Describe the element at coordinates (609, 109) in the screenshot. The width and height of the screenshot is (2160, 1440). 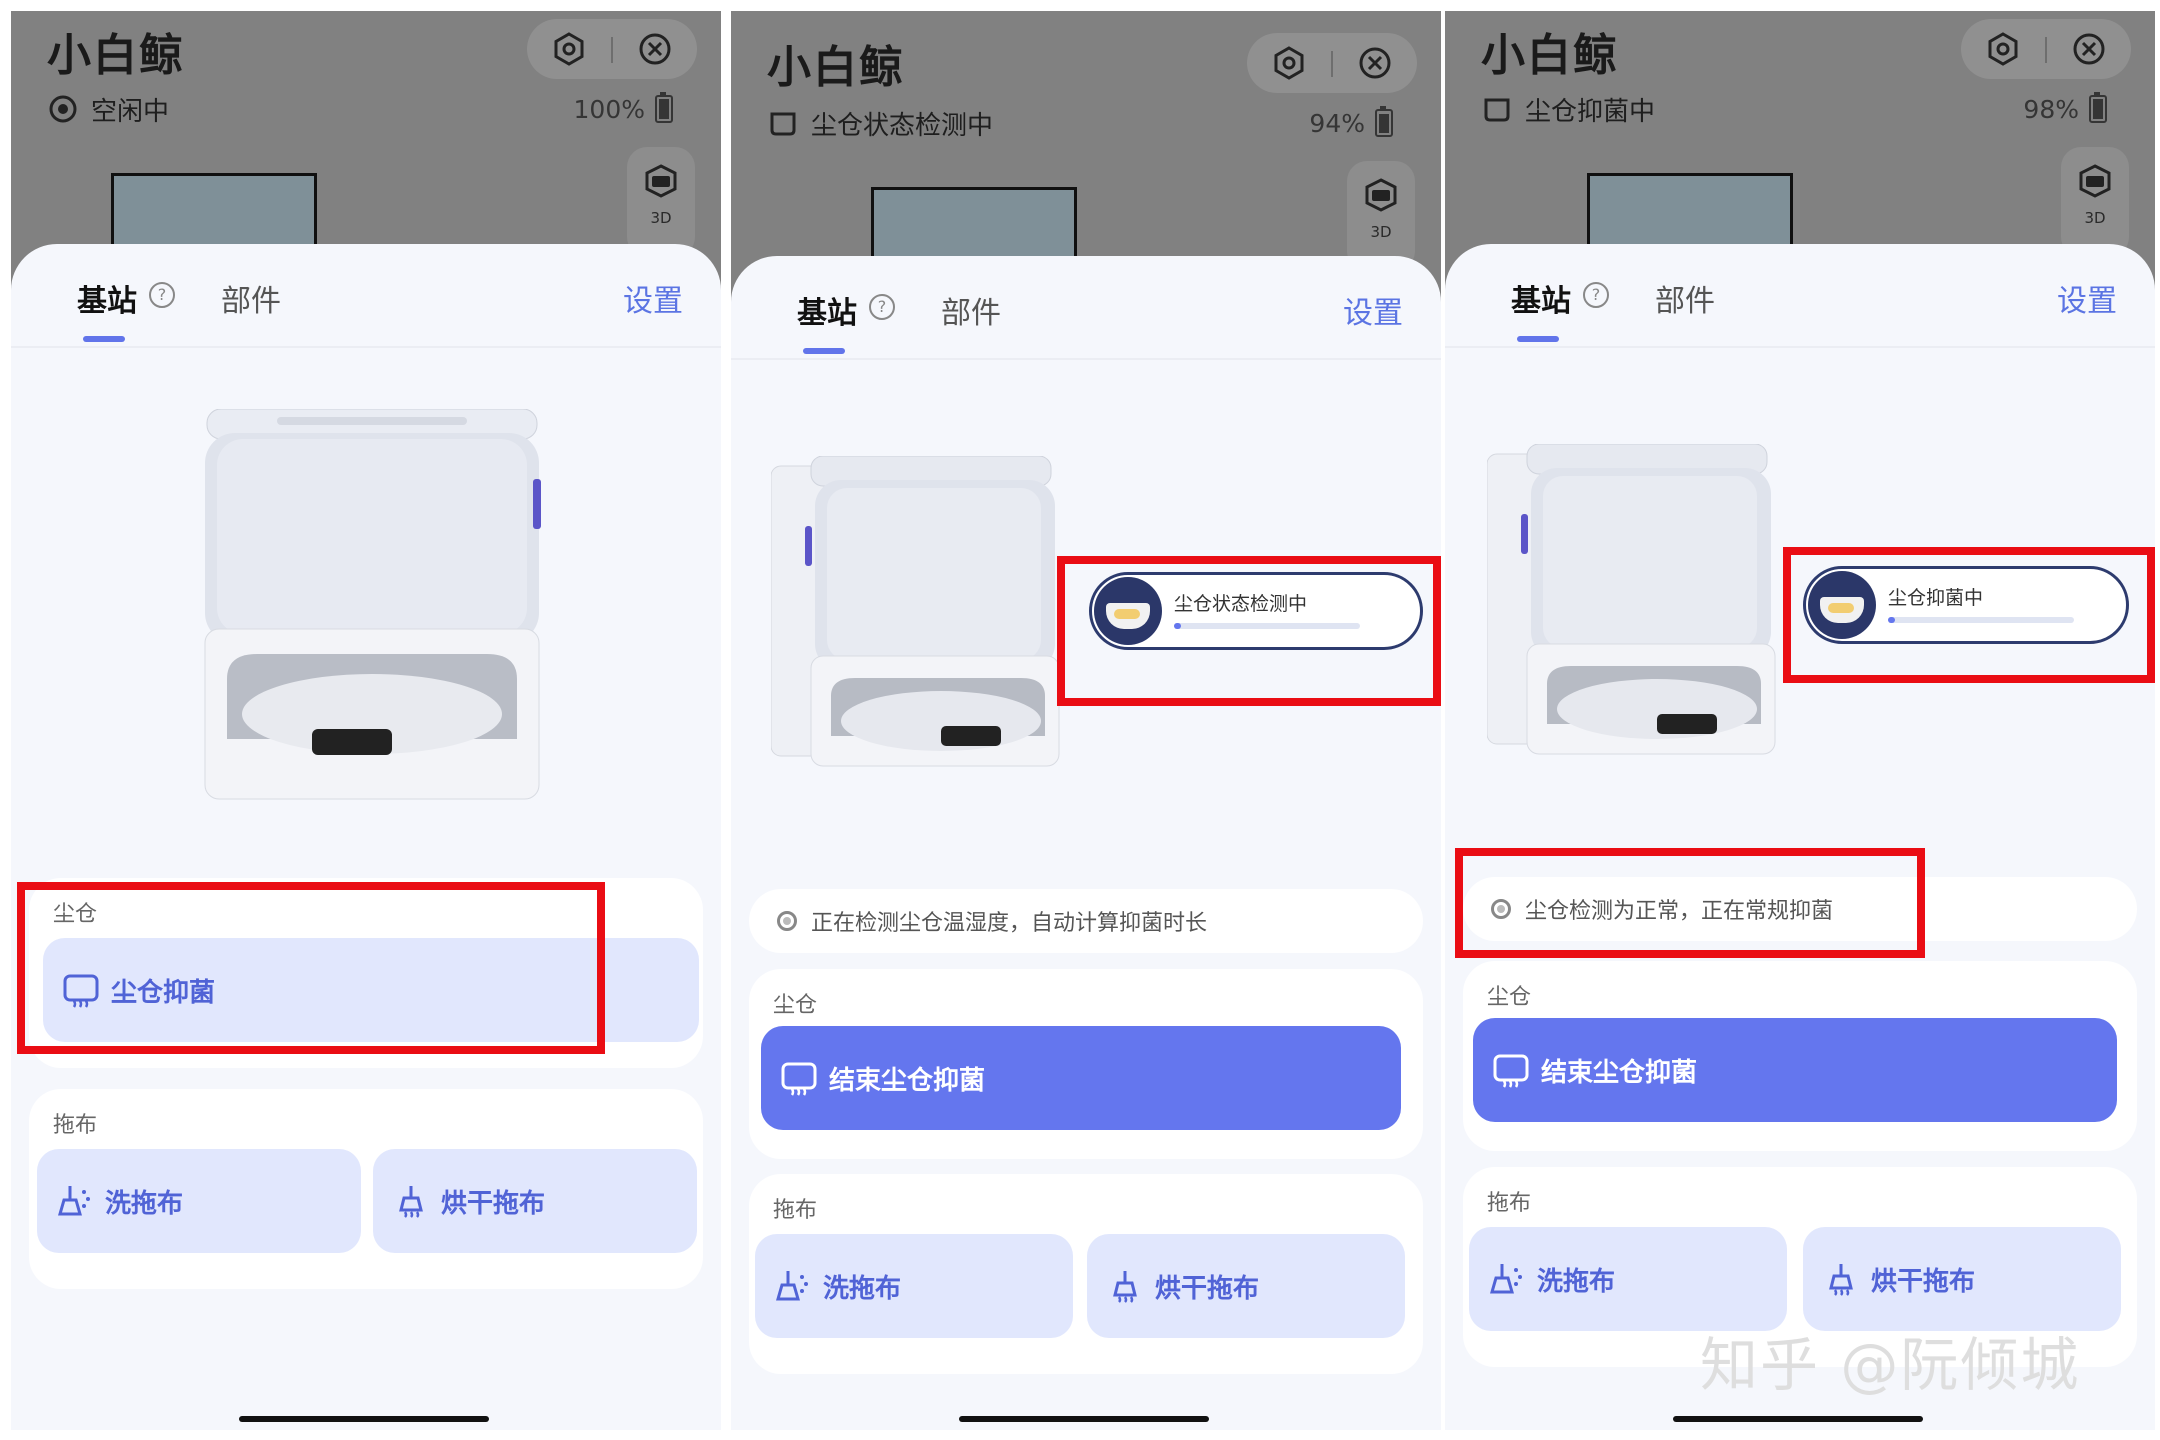
I see `battery-percent: 100%` at that location.